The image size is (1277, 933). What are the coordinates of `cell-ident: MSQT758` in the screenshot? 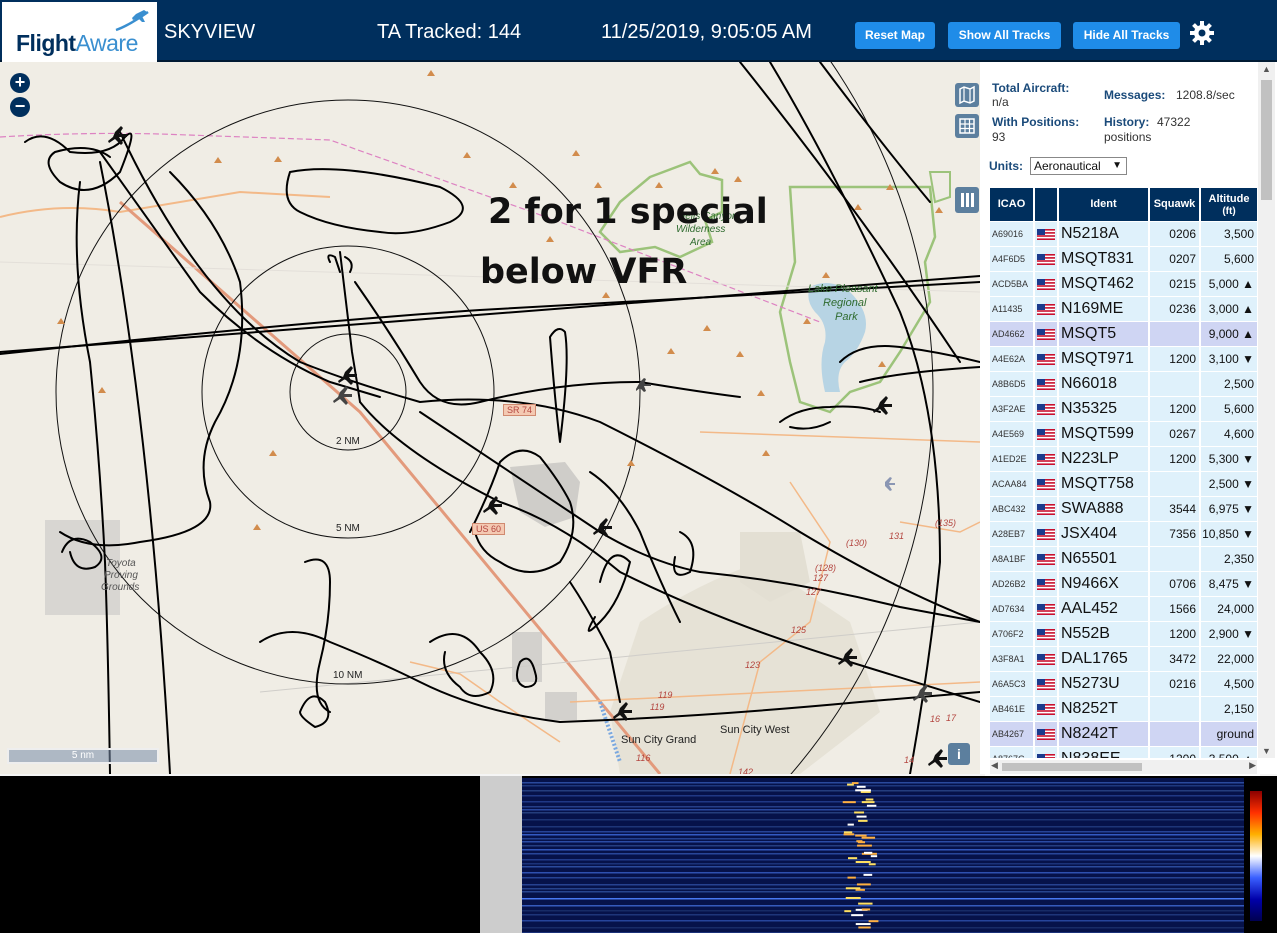 It's located at (1103, 484).